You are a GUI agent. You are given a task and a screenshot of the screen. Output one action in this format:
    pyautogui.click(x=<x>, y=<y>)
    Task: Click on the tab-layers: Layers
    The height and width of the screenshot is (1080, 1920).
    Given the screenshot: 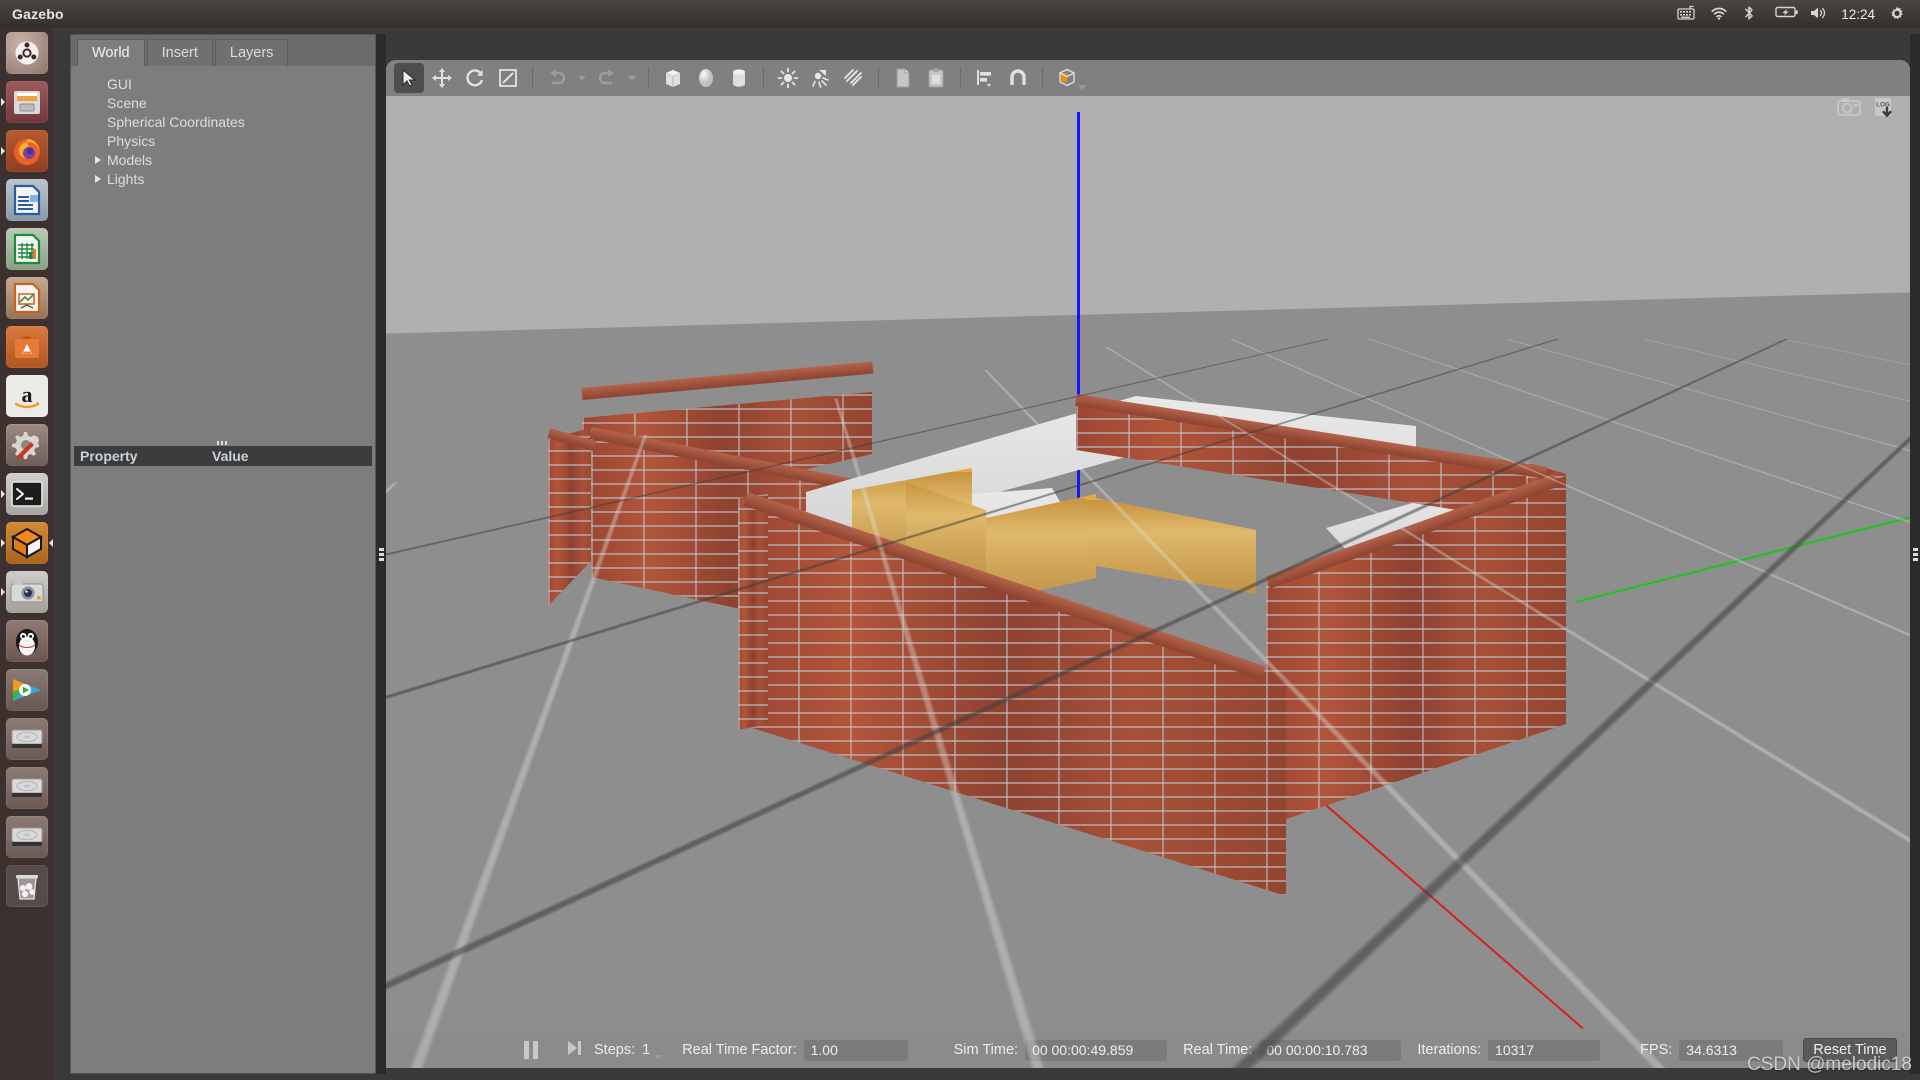 What is the action you would take?
    pyautogui.click(x=251, y=52)
    